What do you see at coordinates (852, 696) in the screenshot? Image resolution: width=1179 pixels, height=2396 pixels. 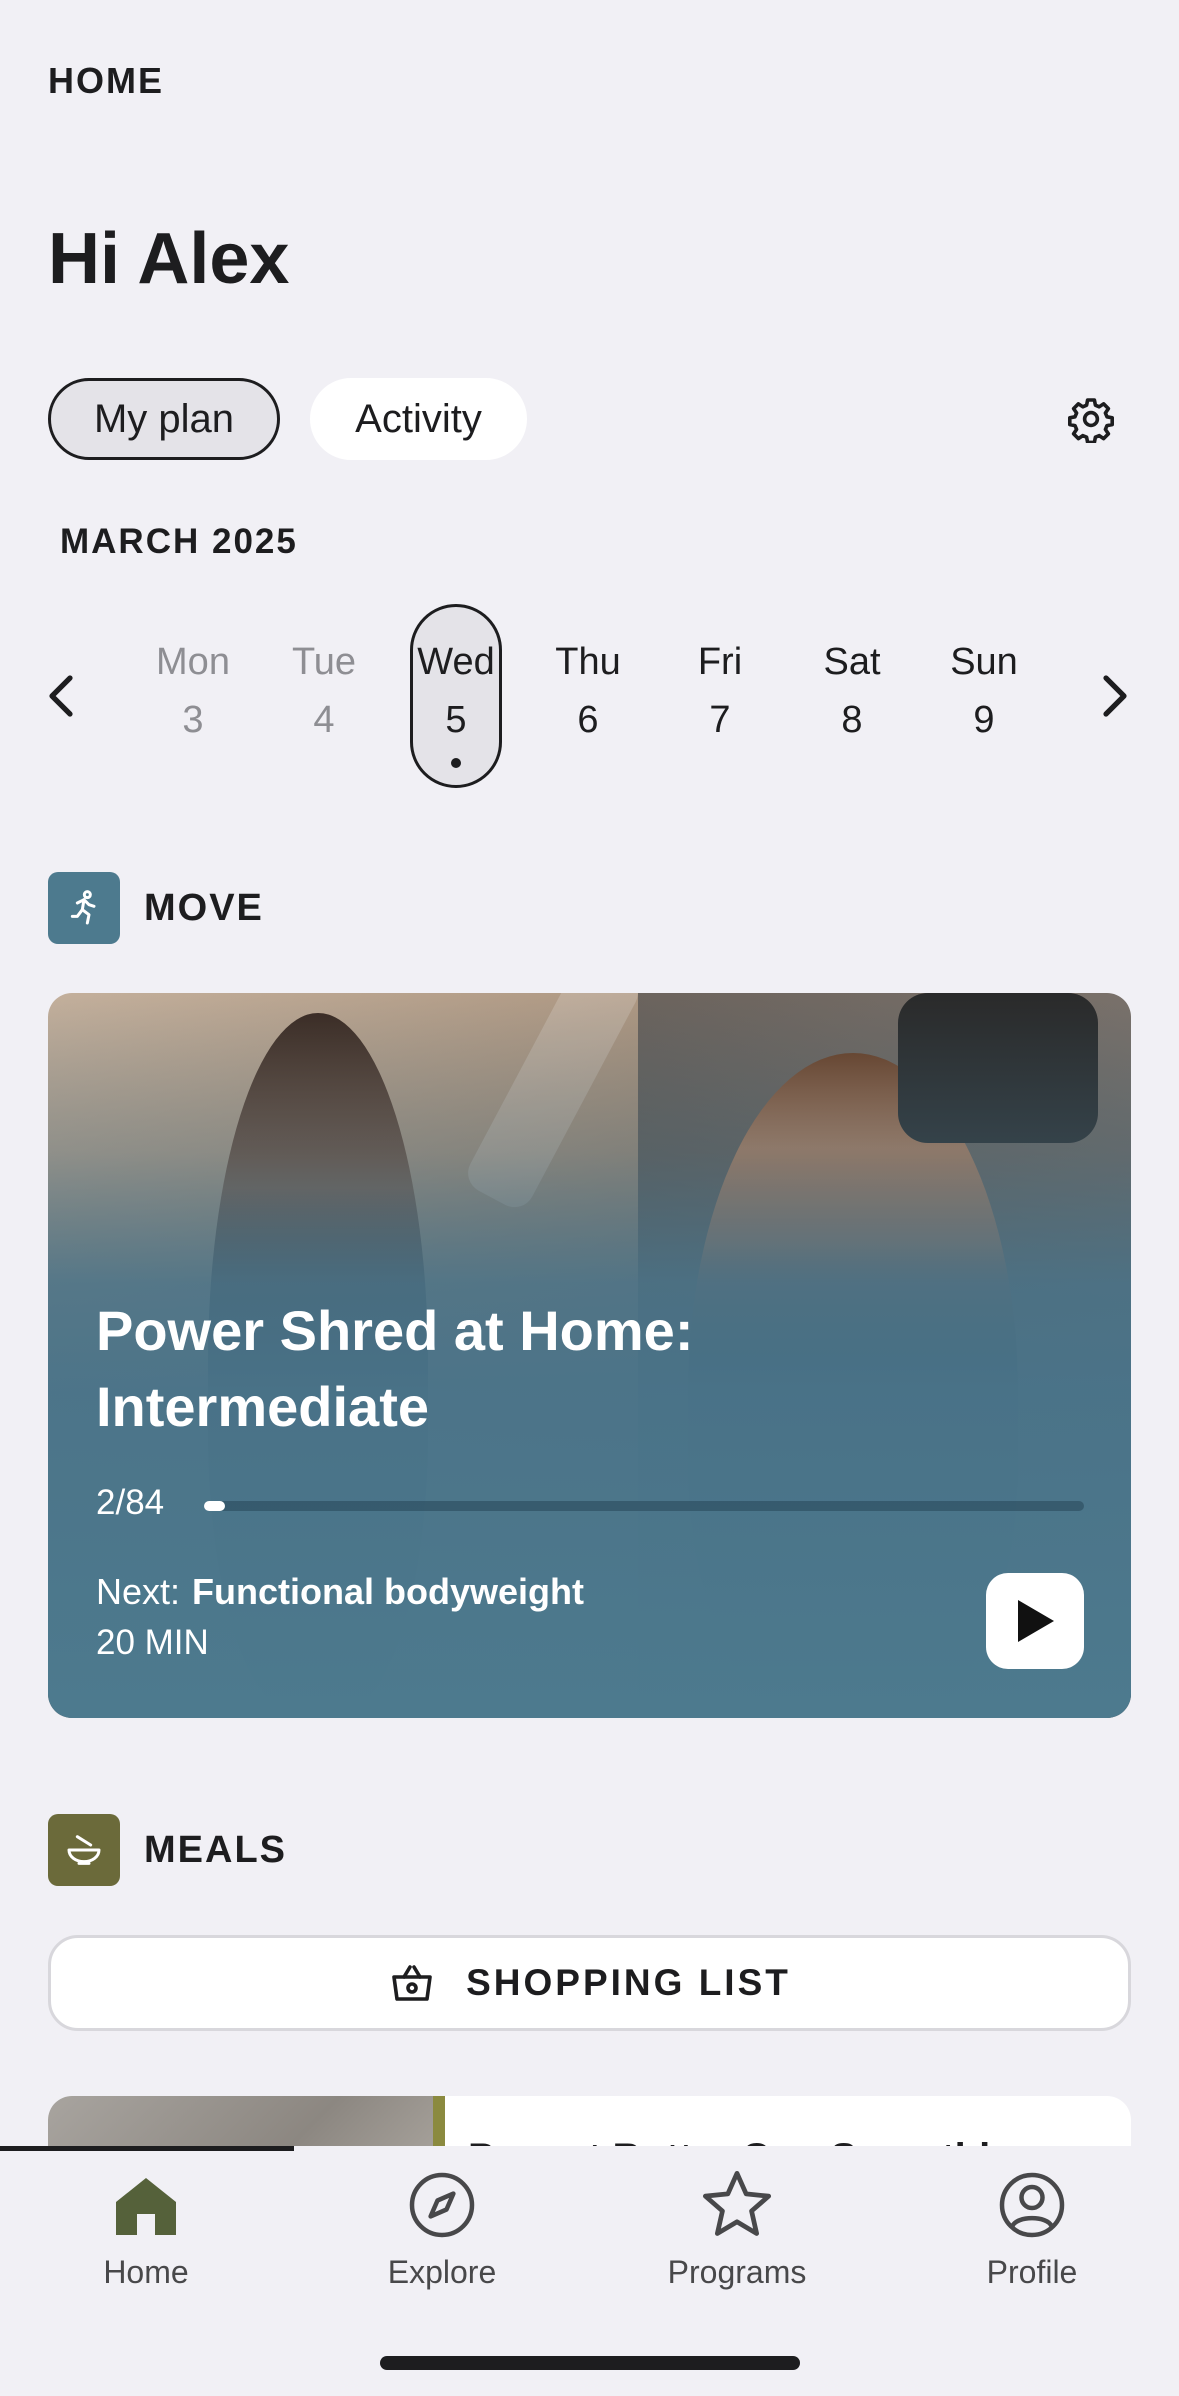 I see `day-sat: Sat 8` at bounding box center [852, 696].